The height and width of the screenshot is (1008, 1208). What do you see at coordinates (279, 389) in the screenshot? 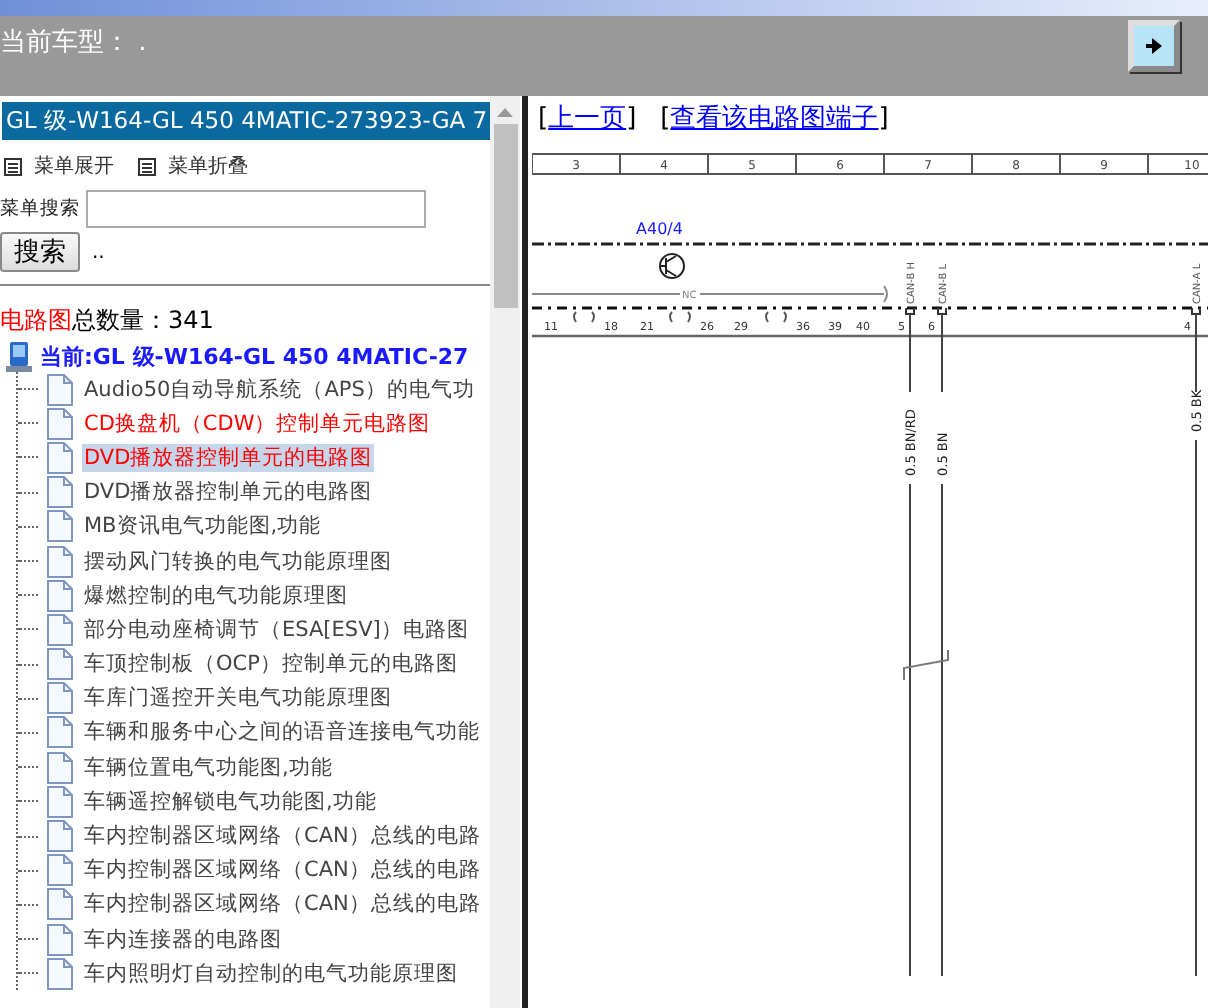
I see `tree-item: Audio50自动导航系统（APS）的电气功` at bounding box center [279, 389].